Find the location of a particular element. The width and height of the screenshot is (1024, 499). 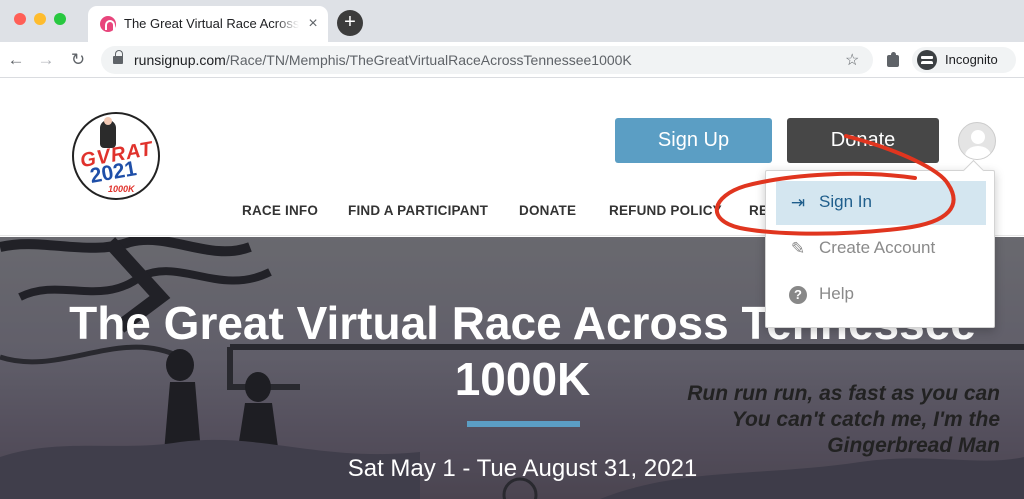

maximize-window-button is located at coordinates (60, 19).